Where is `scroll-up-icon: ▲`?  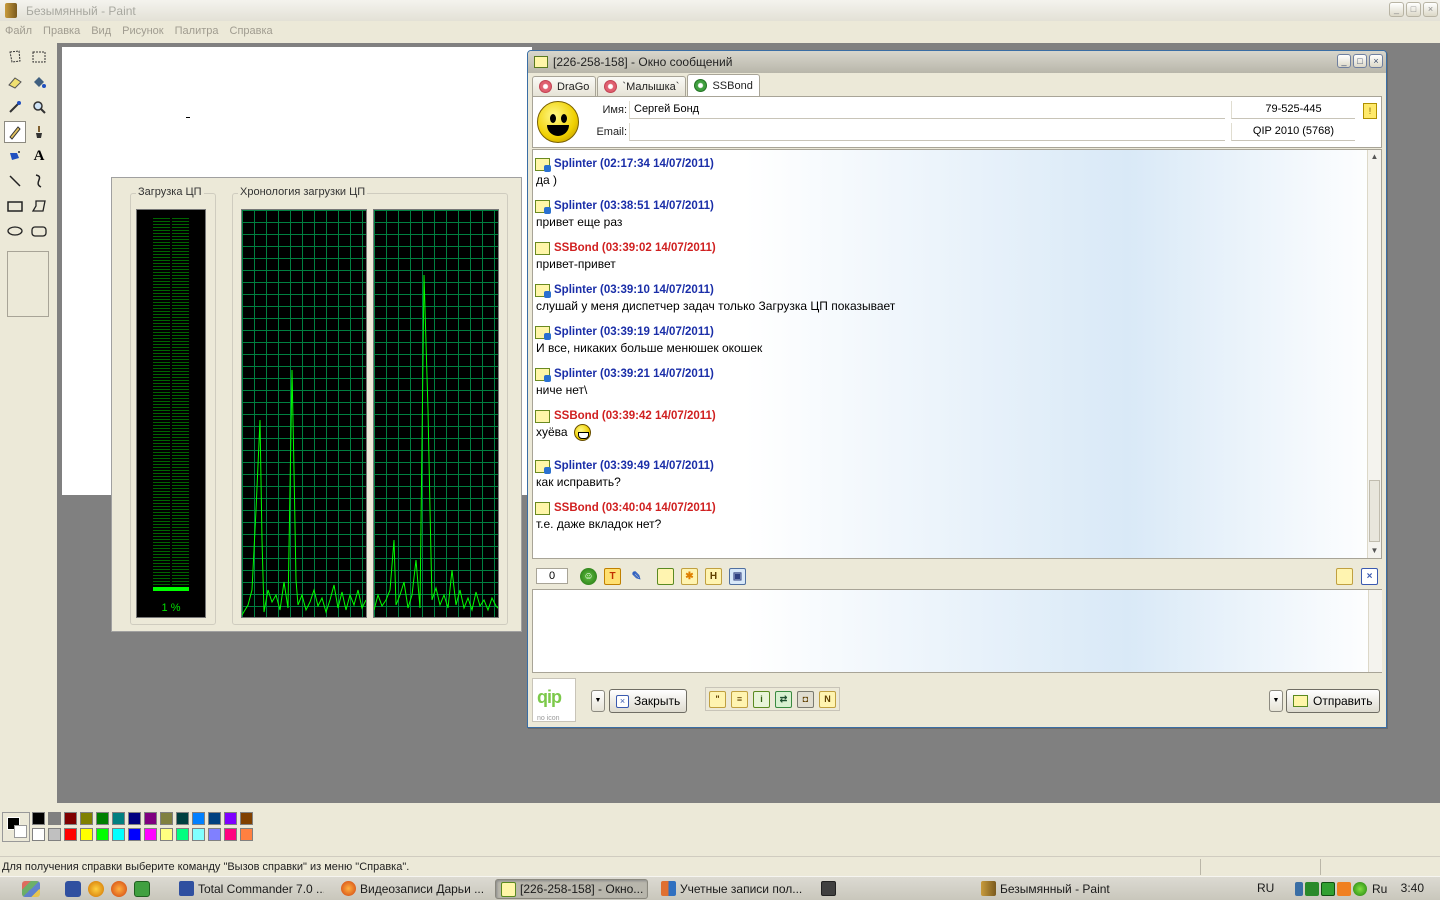 scroll-up-icon: ▲ is located at coordinates (1374, 157).